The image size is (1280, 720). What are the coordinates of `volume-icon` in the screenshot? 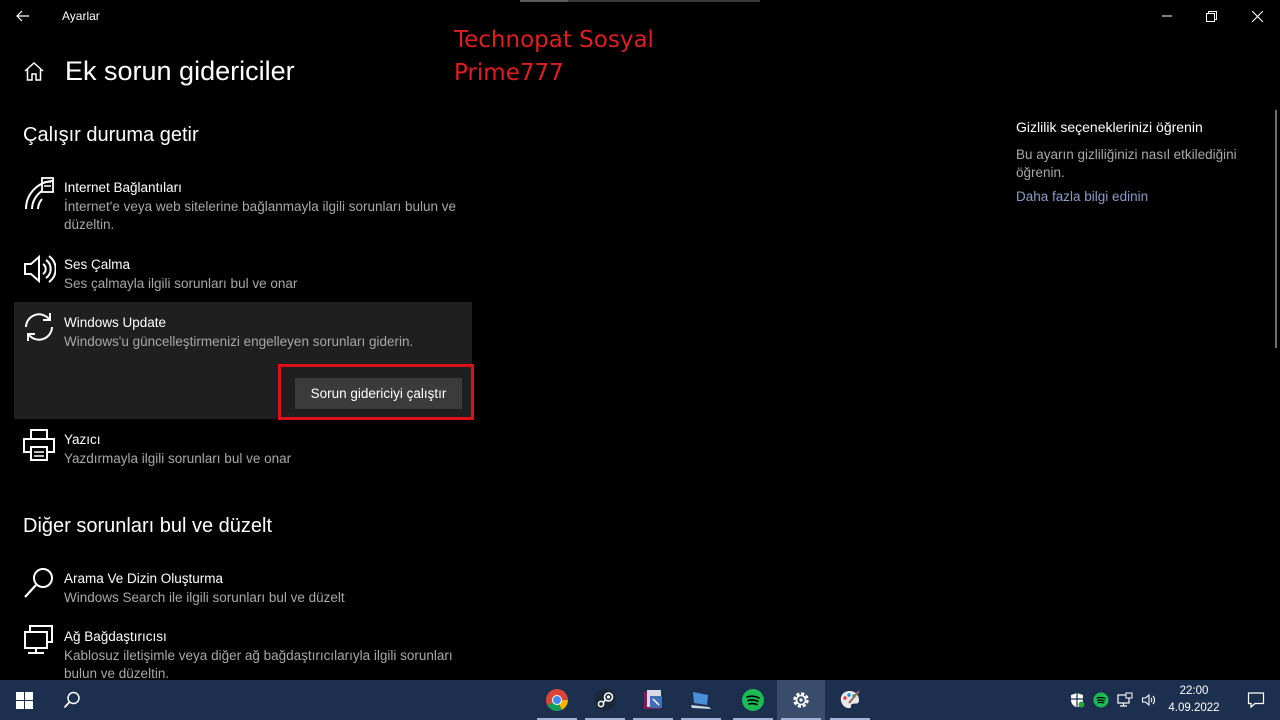 It's located at (1148, 700).